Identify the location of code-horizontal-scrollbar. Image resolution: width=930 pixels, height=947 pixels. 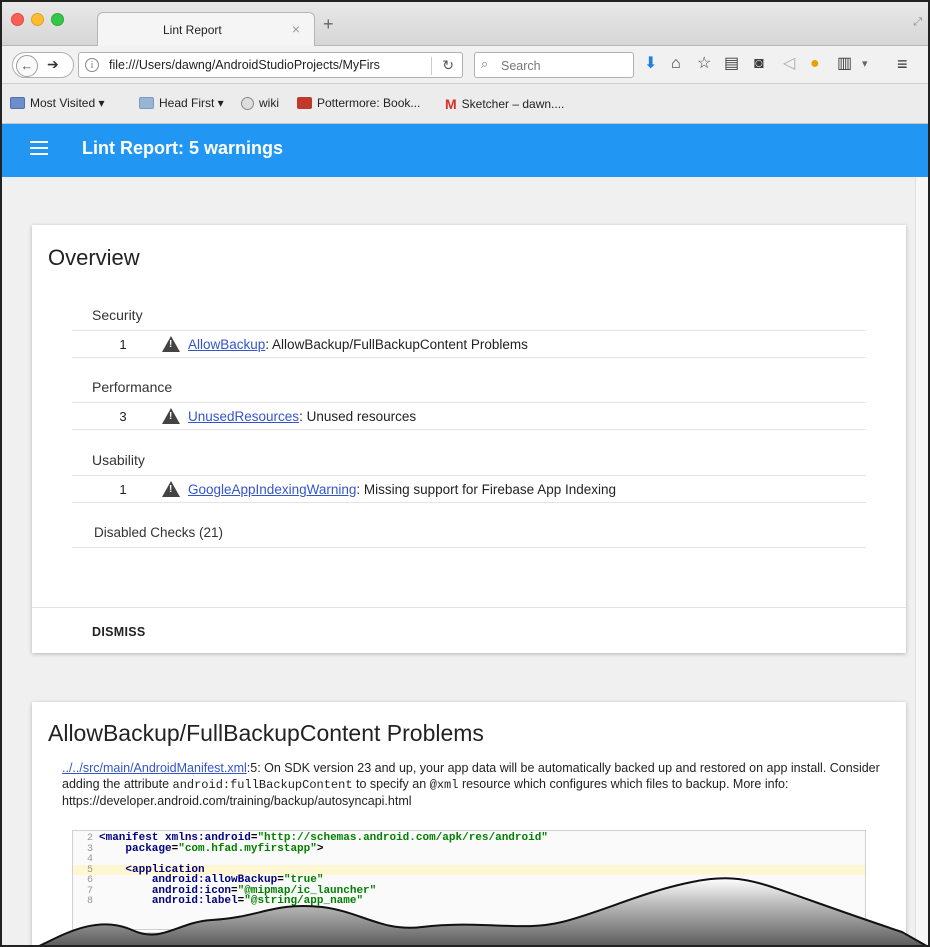
(469, 936).